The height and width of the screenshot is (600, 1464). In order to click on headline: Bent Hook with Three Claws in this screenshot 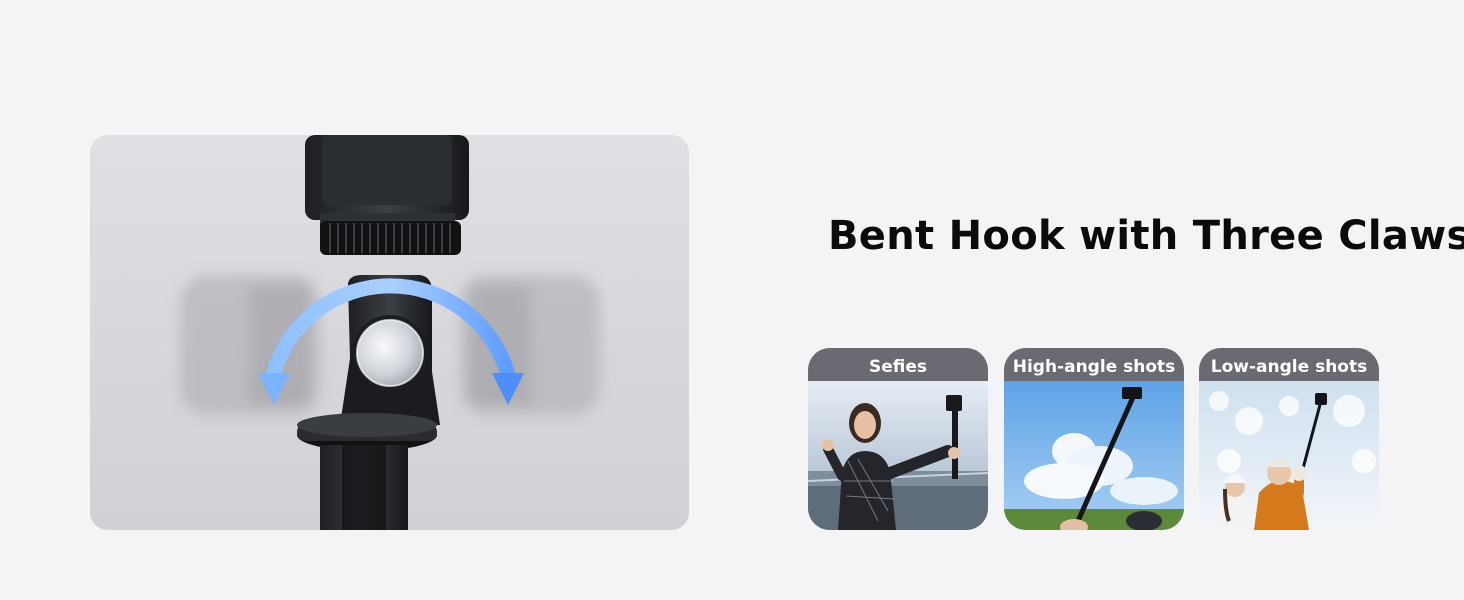, I will do `click(1146, 236)`.